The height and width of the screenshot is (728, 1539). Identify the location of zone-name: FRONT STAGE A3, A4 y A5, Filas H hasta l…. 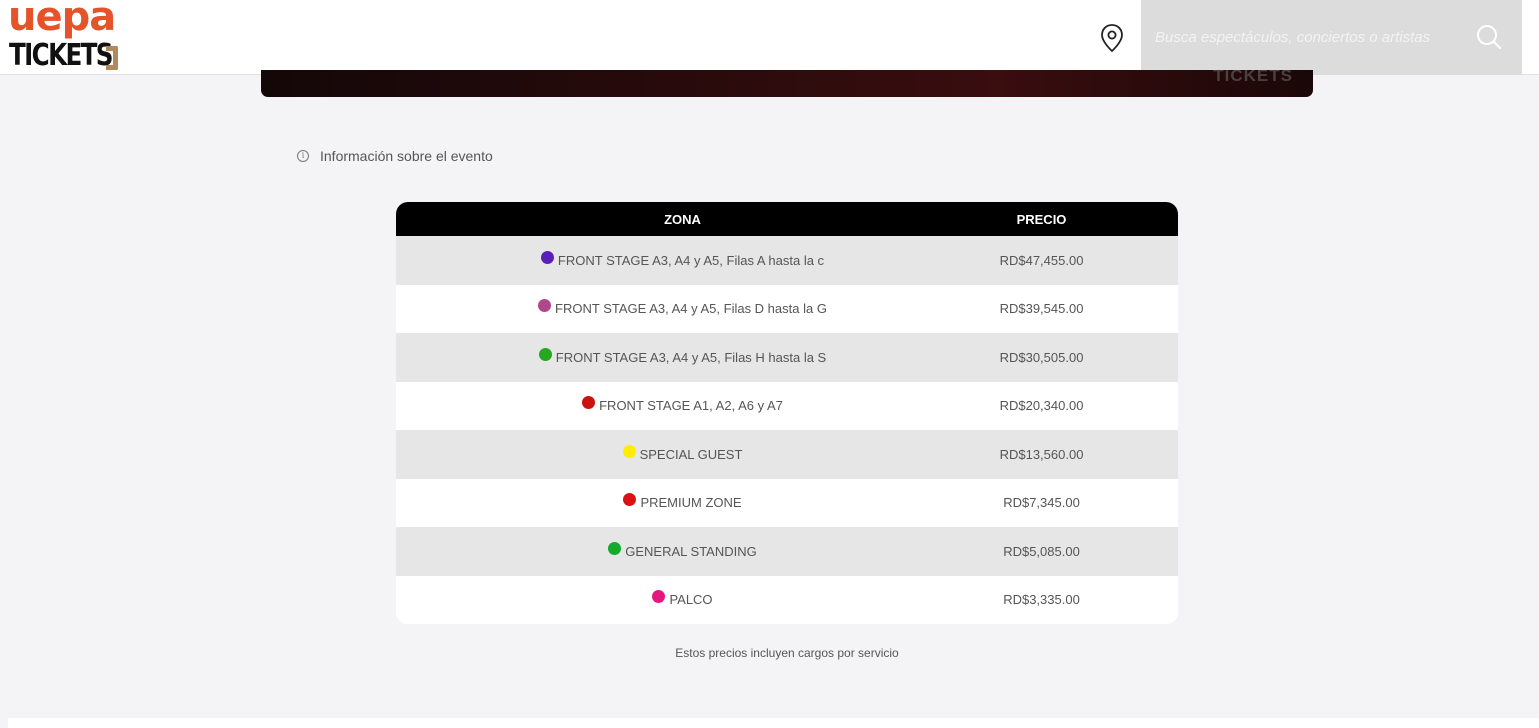
(691, 357).